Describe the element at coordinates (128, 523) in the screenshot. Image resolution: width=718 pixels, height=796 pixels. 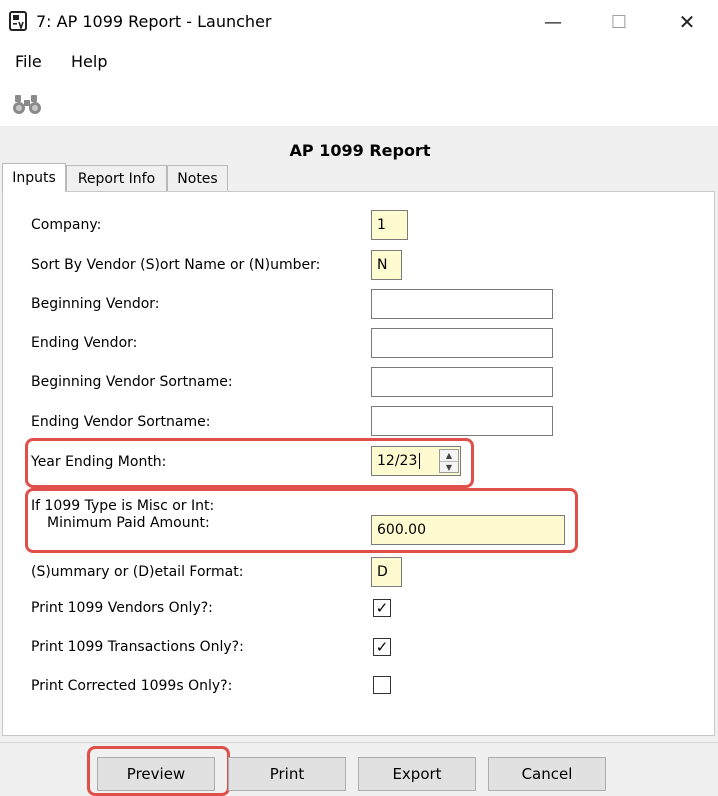
I see `min-paid-label-line2: Minimum Paid Amount:` at that location.